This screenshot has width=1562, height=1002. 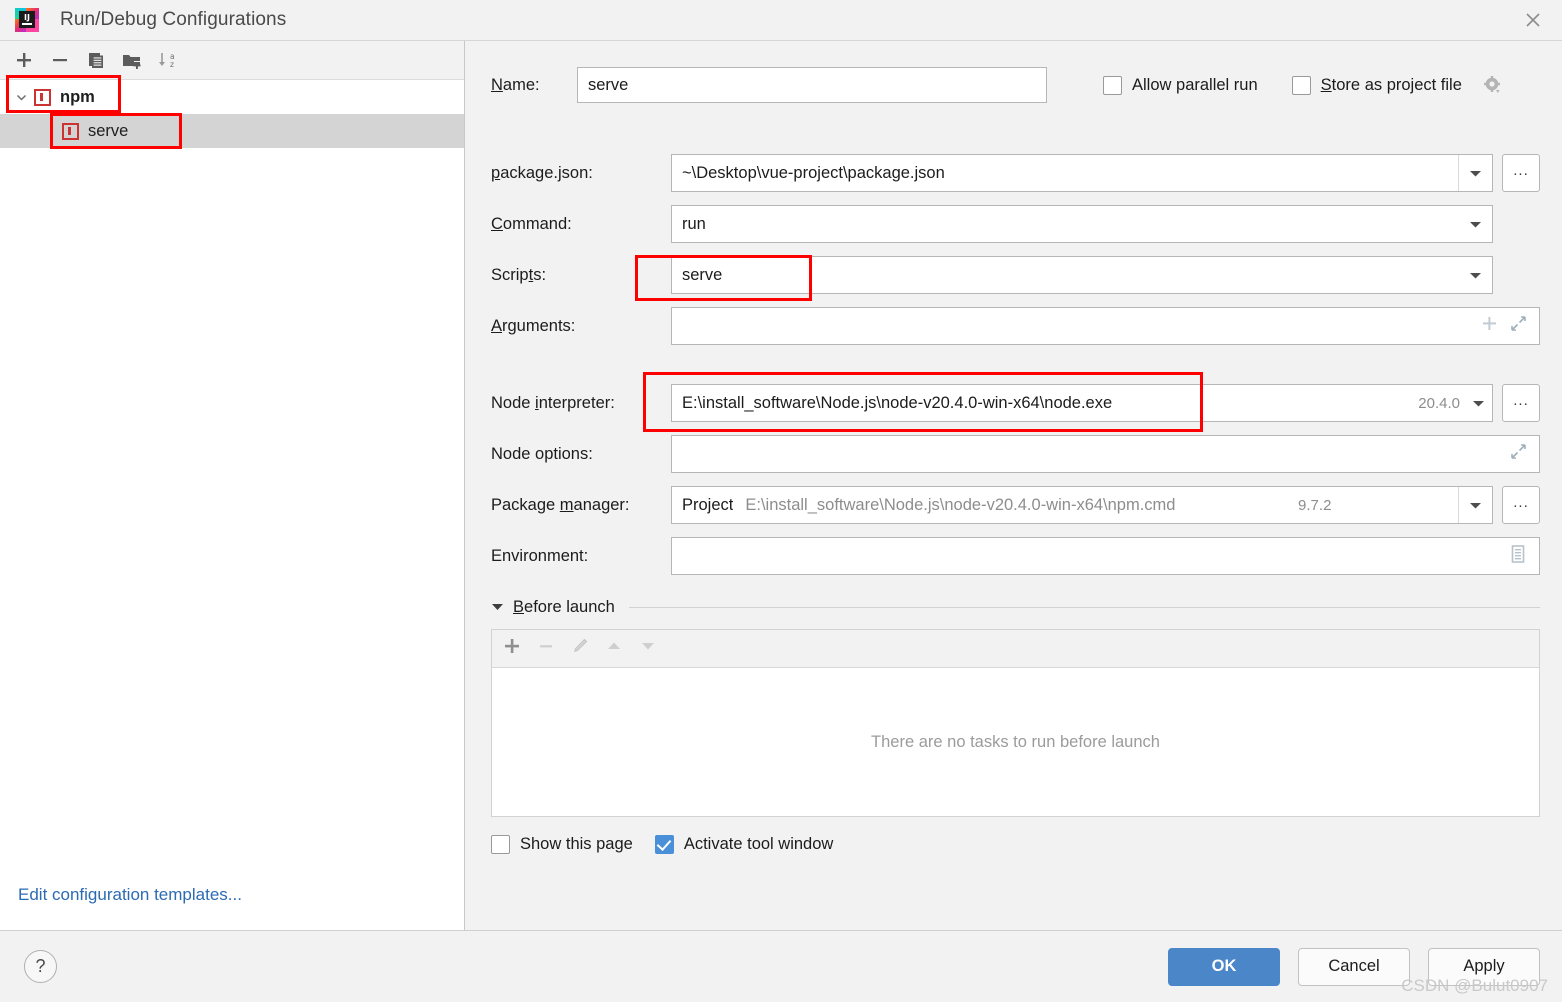 I want to click on before-launch-toolbar, so click(x=1015, y=649).